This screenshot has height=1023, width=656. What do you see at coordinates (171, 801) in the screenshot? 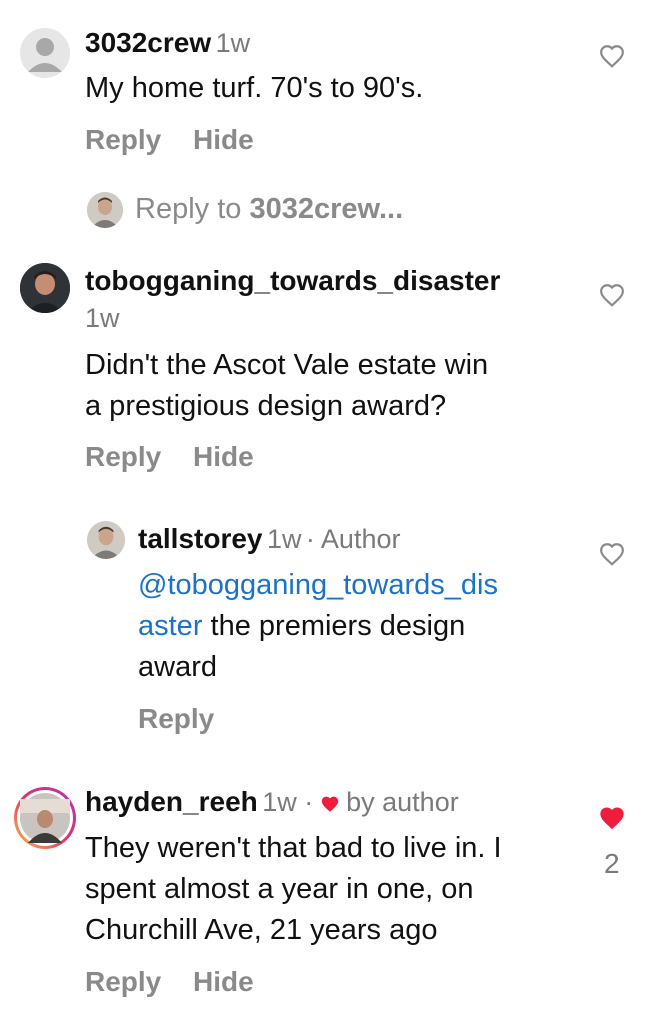
I see `username: hayden_reeh` at bounding box center [171, 801].